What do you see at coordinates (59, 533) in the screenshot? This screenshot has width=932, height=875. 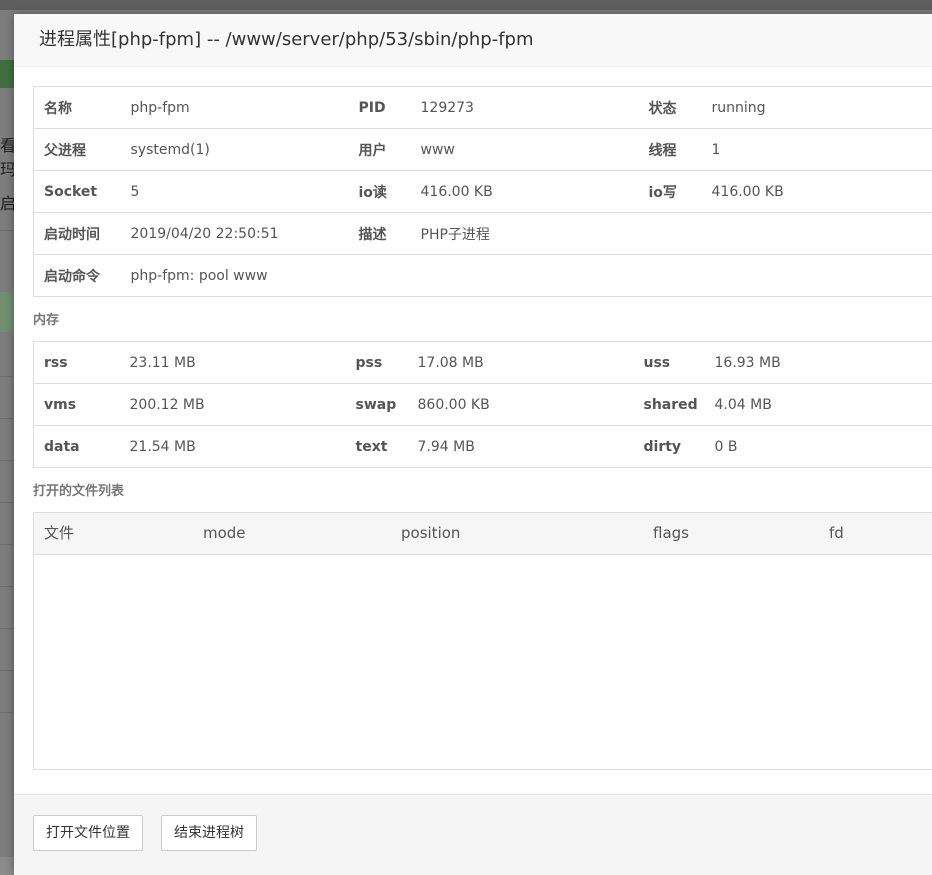 I see `column-header-file: 文件` at bounding box center [59, 533].